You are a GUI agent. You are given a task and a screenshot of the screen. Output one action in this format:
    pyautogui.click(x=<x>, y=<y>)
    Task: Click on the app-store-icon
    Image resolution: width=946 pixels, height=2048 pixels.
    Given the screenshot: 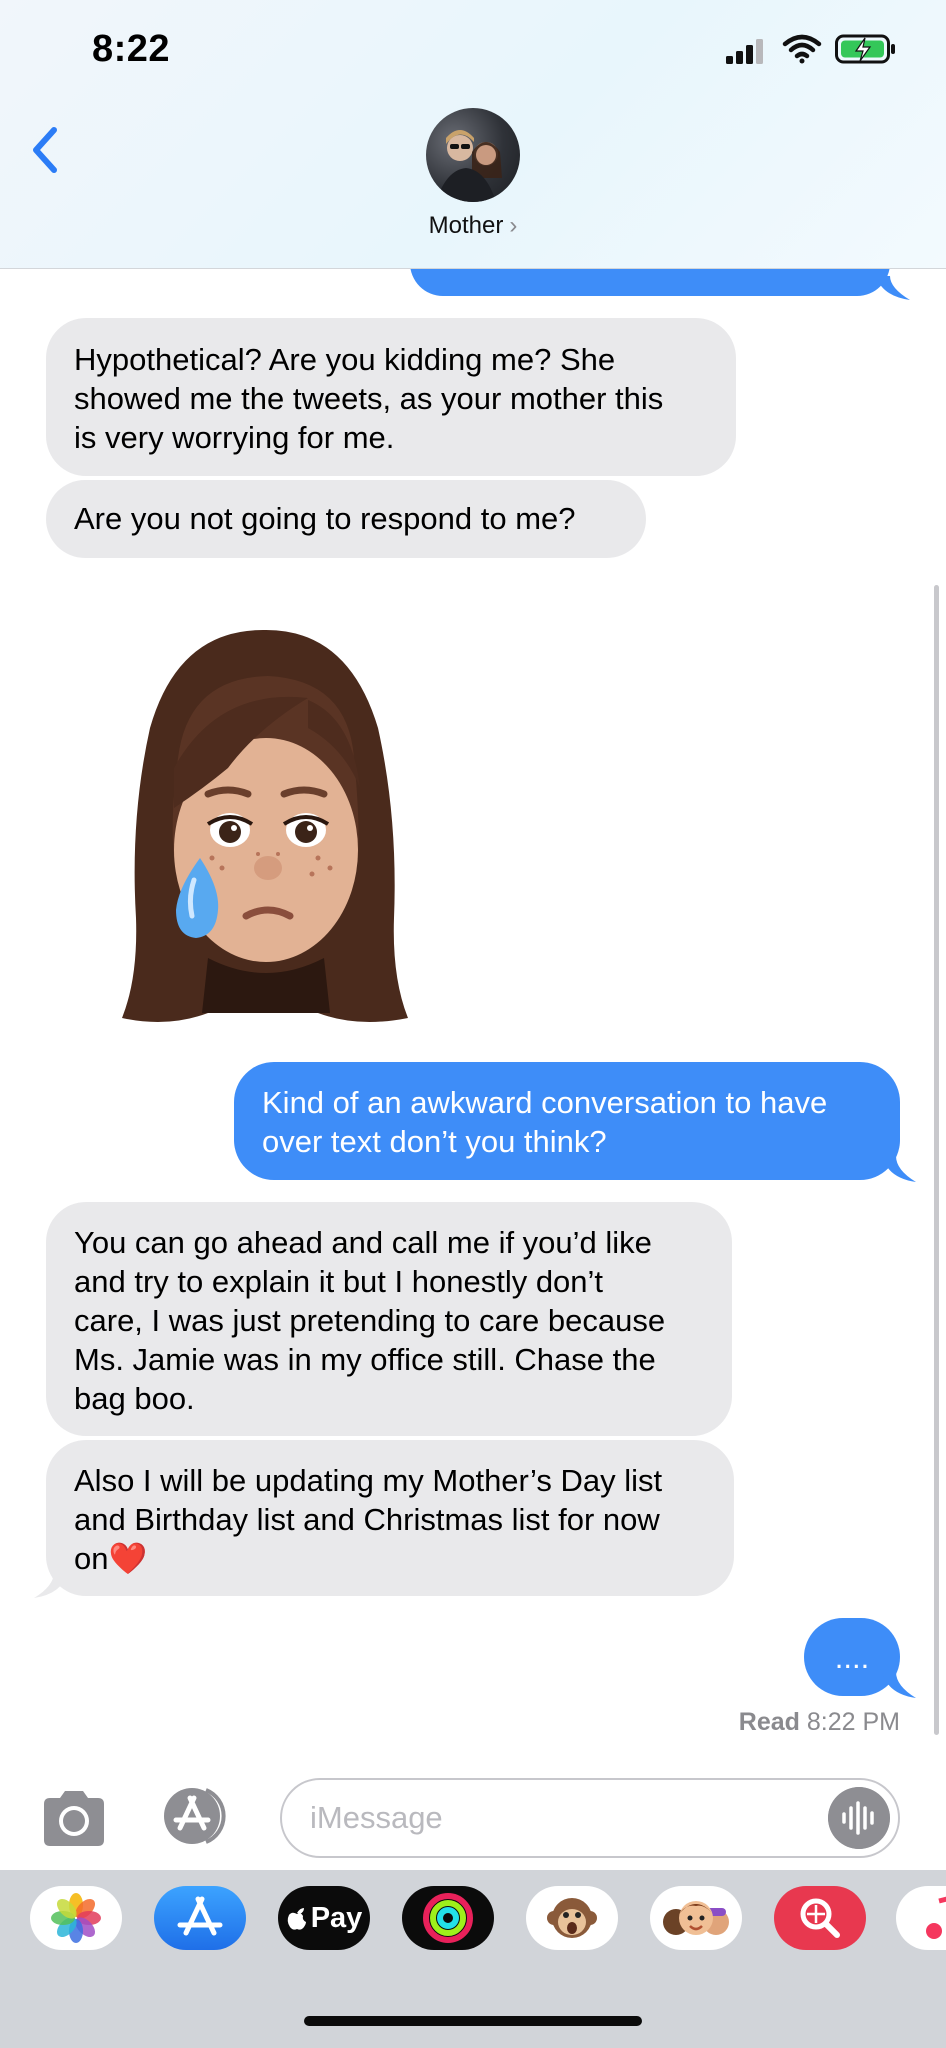 What is the action you would take?
    pyautogui.click(x=200, y=1816)
    